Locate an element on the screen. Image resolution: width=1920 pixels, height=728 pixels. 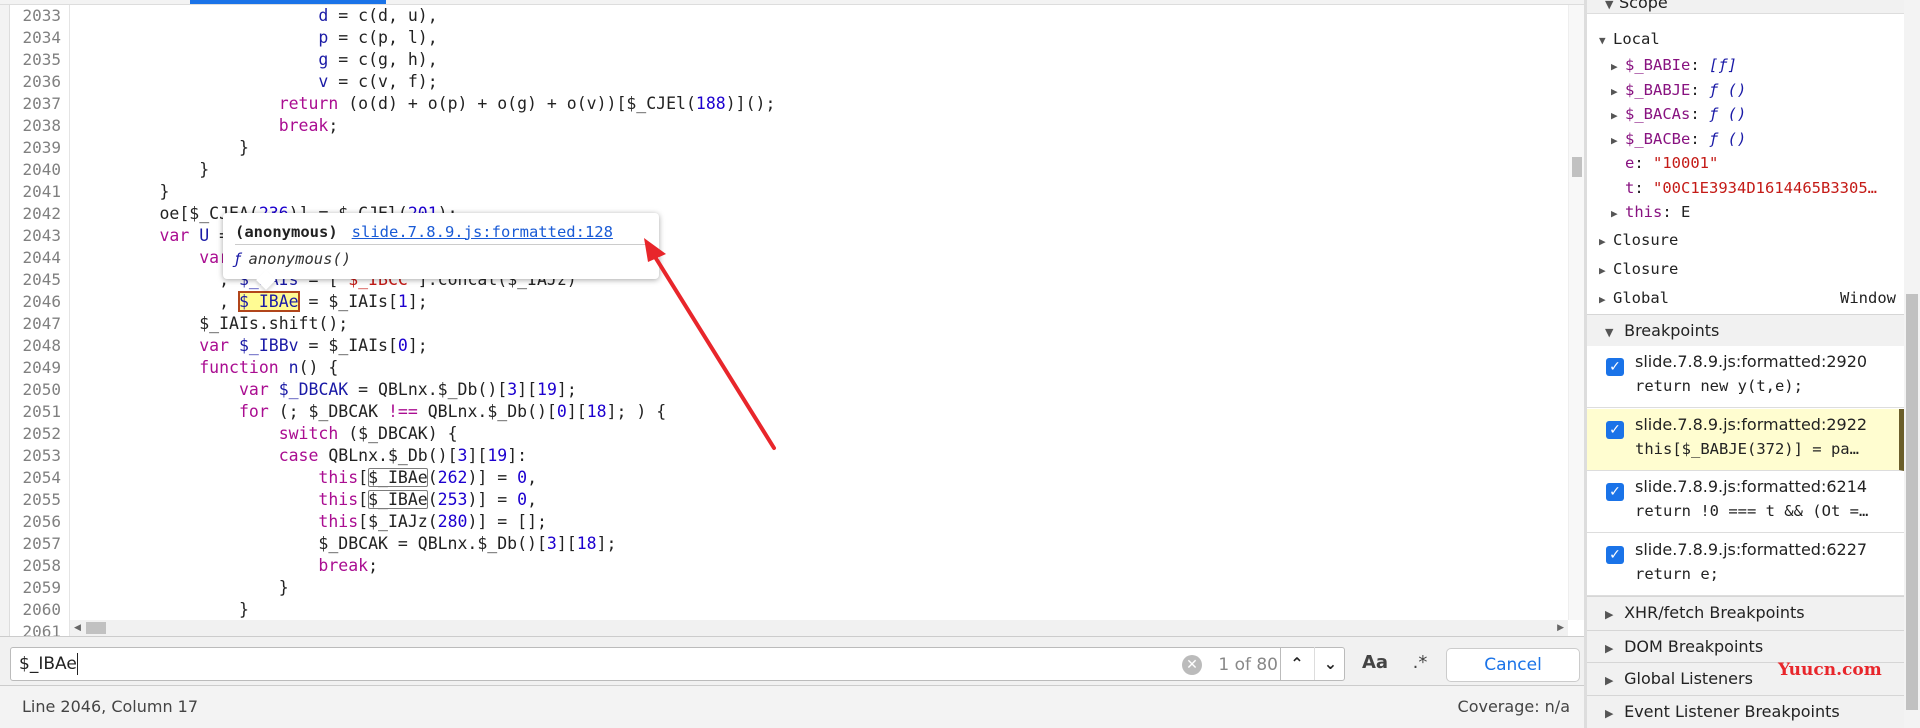
code-token: ( is located at coordinates (432, 499).